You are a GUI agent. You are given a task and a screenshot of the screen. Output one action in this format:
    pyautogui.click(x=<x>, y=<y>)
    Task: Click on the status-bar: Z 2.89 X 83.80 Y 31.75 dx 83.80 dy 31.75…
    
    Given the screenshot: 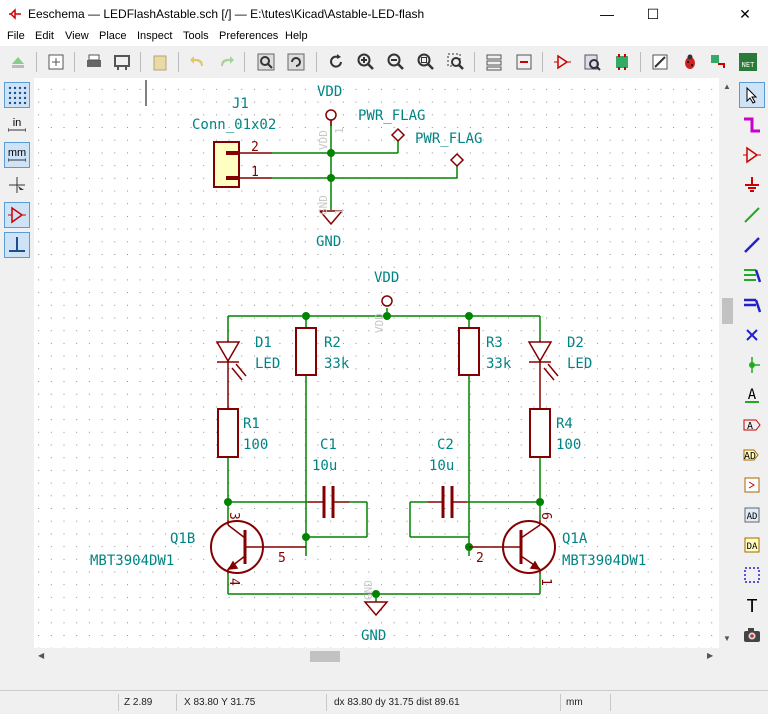 What is the action you would take?
    pyautogui.click(x=384, y=702)
    